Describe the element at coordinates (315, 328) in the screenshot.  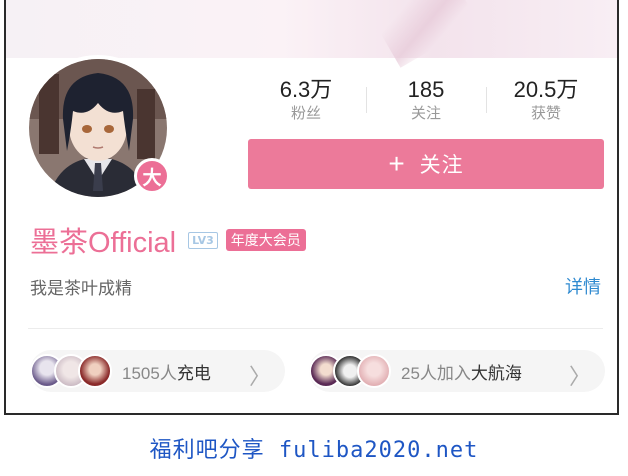
I see `divider` at that location.